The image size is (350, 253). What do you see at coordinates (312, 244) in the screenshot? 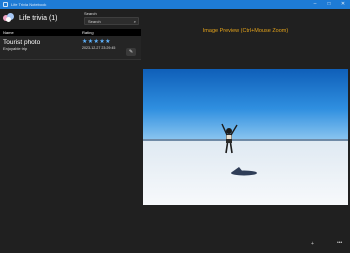
I see `zoom-in-icon: +` at bounding box center [312, 244].